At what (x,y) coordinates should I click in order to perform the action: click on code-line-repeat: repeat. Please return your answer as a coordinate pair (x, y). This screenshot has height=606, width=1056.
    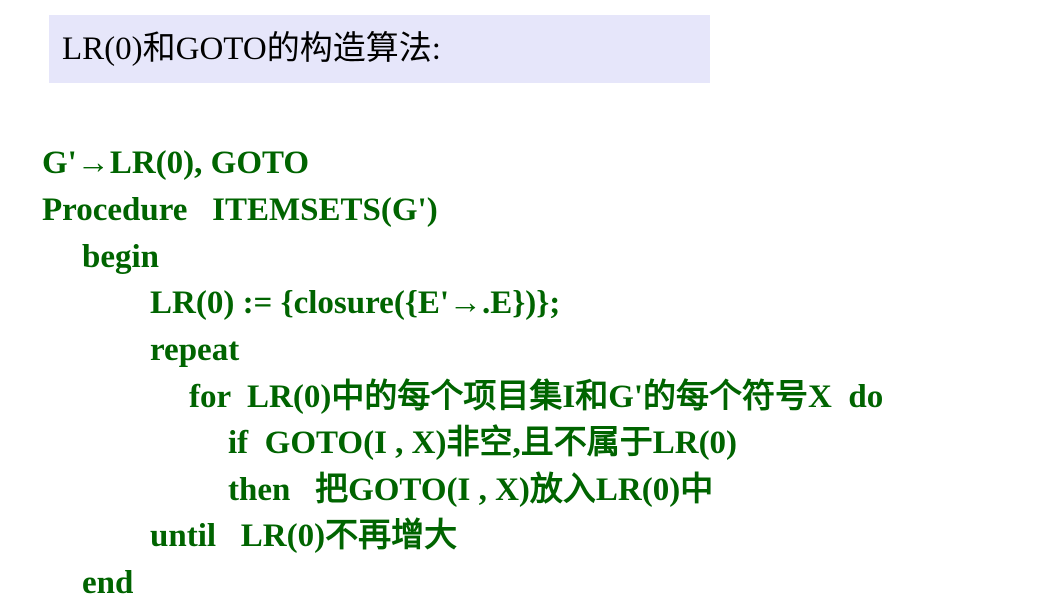
    Looking at the image, I should click on (195, 350).